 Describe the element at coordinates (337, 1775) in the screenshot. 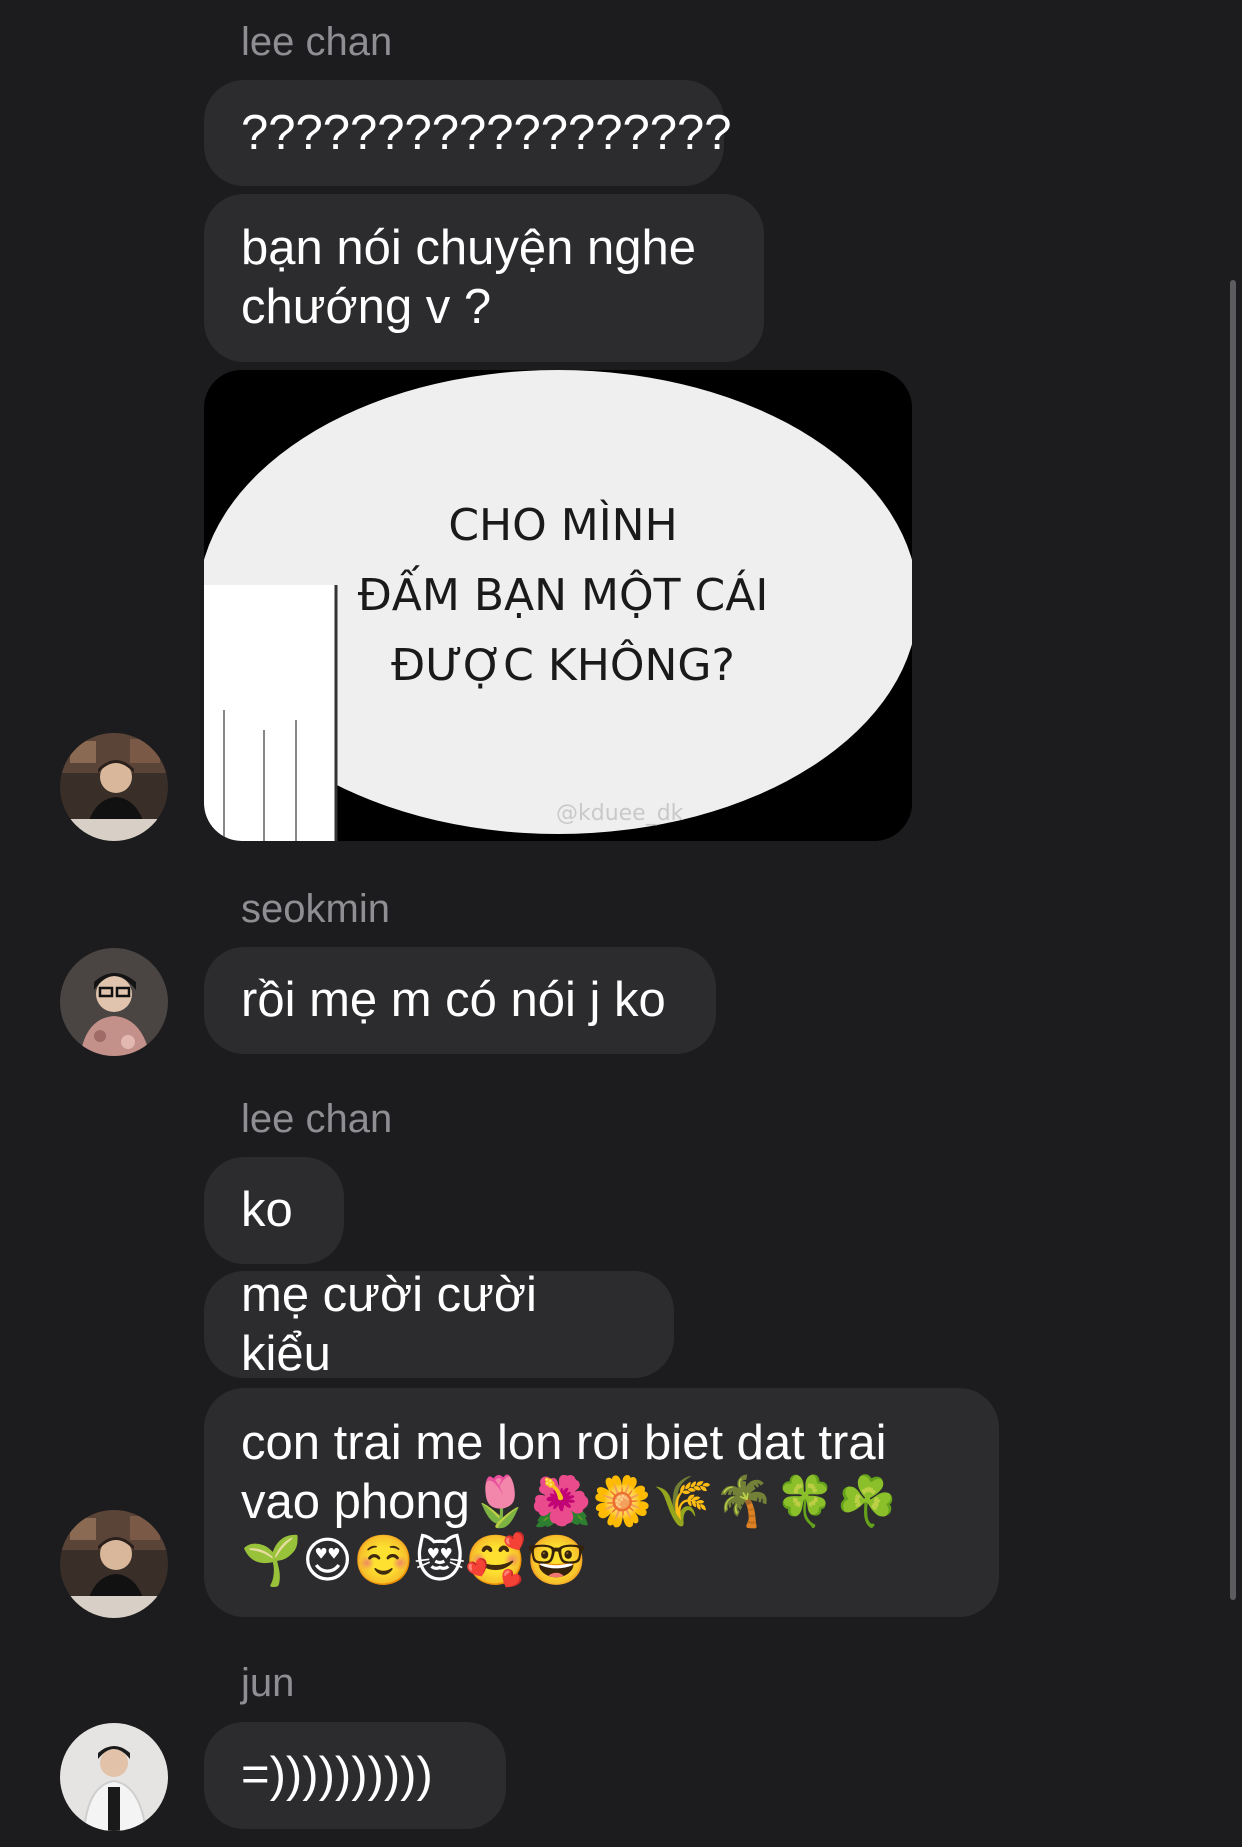

I see `message-text: =))))))))))` at that location.